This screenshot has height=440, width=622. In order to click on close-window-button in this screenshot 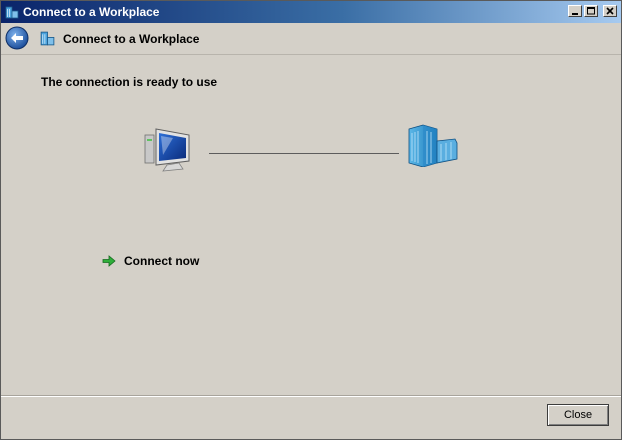, I will do `click(610, 11)`.